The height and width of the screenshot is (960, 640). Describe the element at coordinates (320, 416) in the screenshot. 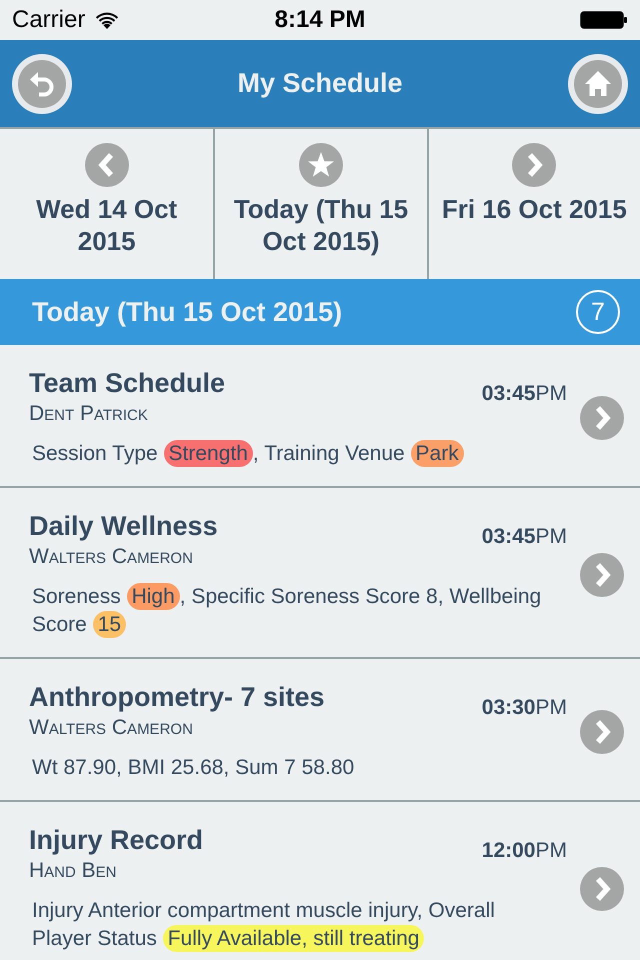

I see `schedule-entry: Team Schedule Dent Patrick 03:45PM Session Type Strength , Training Venue Park` at that location.